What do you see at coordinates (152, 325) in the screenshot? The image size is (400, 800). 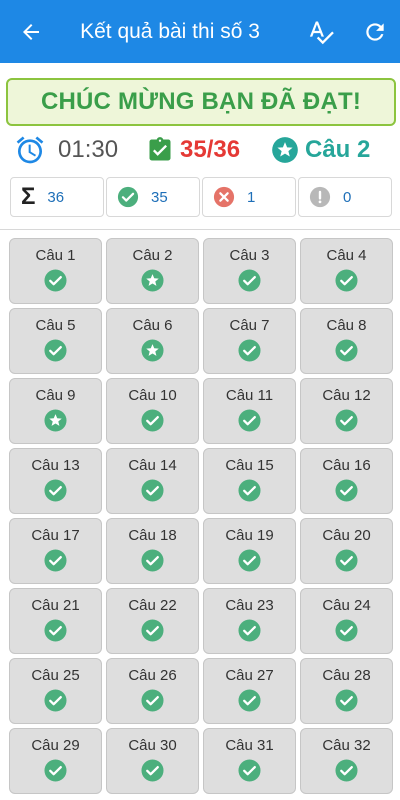 I see `question-label: Câu 6` at bounding box center [152, 325].